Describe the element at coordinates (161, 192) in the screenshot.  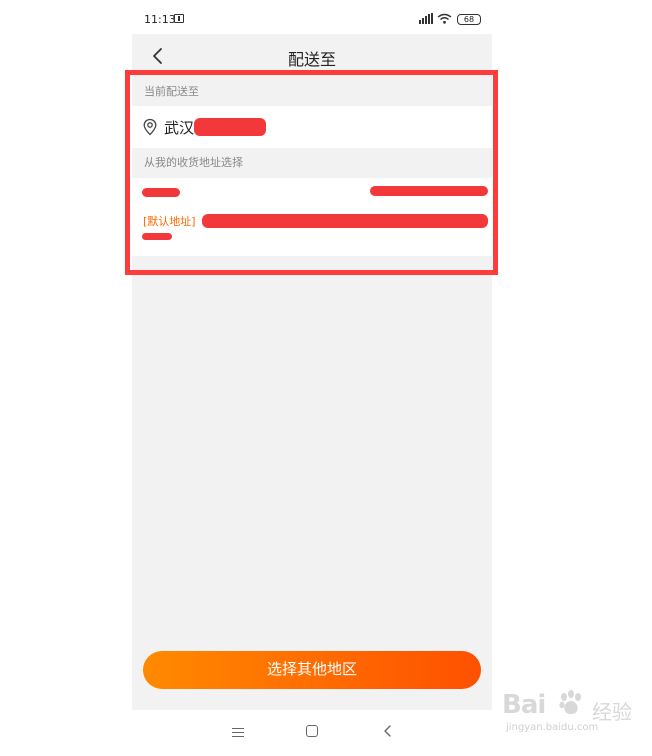
I see `redacted-recipient-name` at that location.